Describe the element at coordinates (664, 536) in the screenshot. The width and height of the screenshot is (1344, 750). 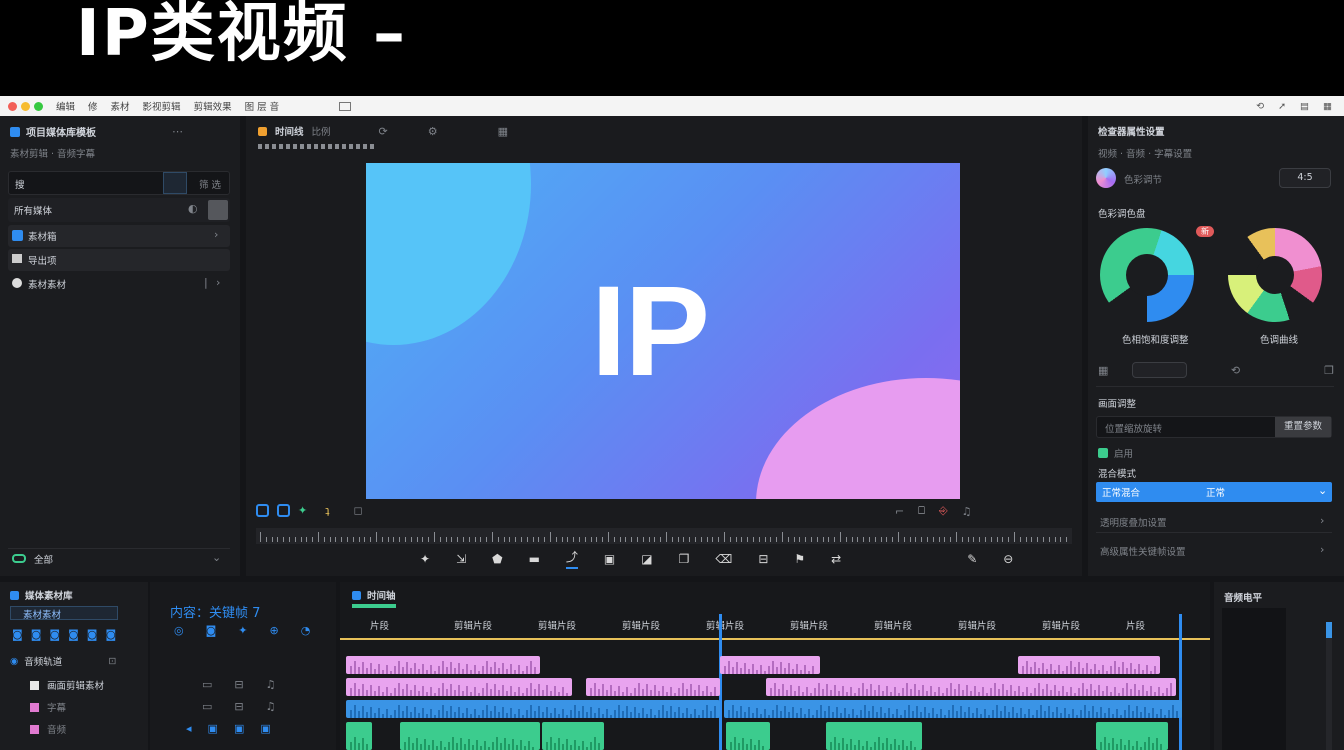
I see `viewer-scrubber` at that location.